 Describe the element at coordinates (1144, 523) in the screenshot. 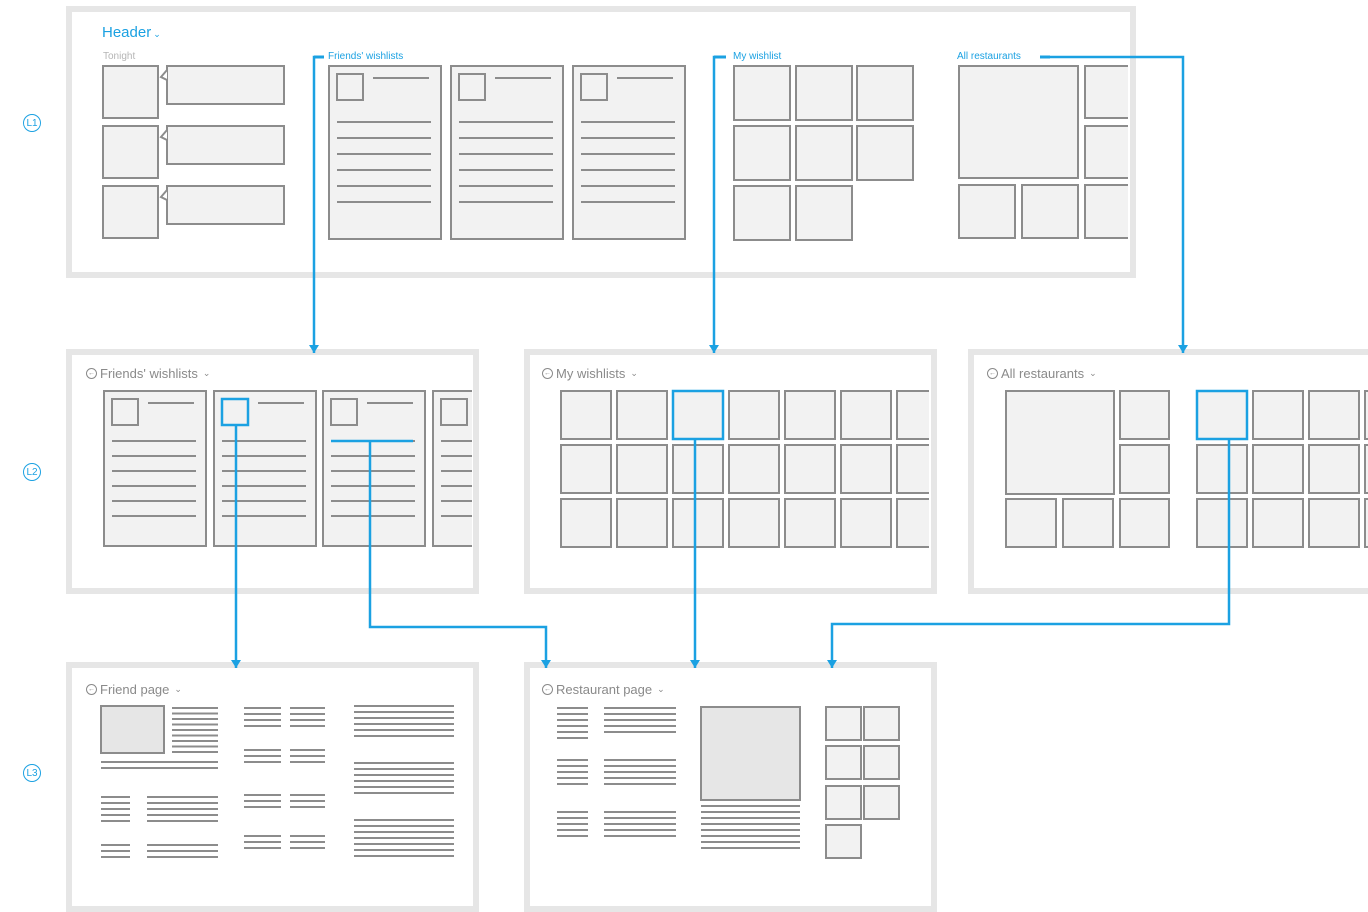

I see `l2-restaurant-tile-e` at that location.